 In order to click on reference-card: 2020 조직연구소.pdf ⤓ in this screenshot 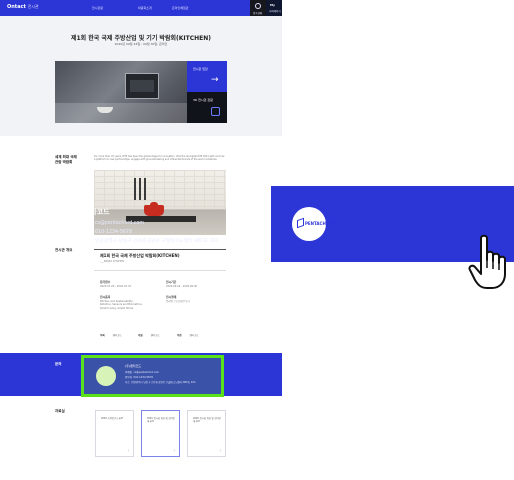, I will do `click(114, 433)`.